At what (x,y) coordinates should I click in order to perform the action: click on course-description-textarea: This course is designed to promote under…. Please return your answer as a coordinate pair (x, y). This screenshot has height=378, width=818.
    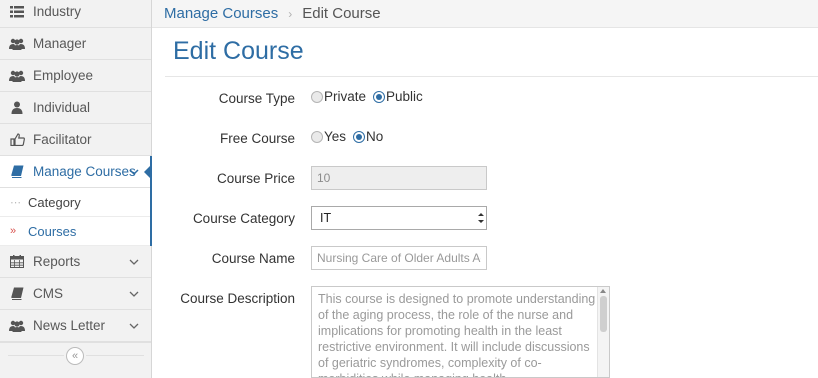
    Looking at the image, I should click on (460, 332).